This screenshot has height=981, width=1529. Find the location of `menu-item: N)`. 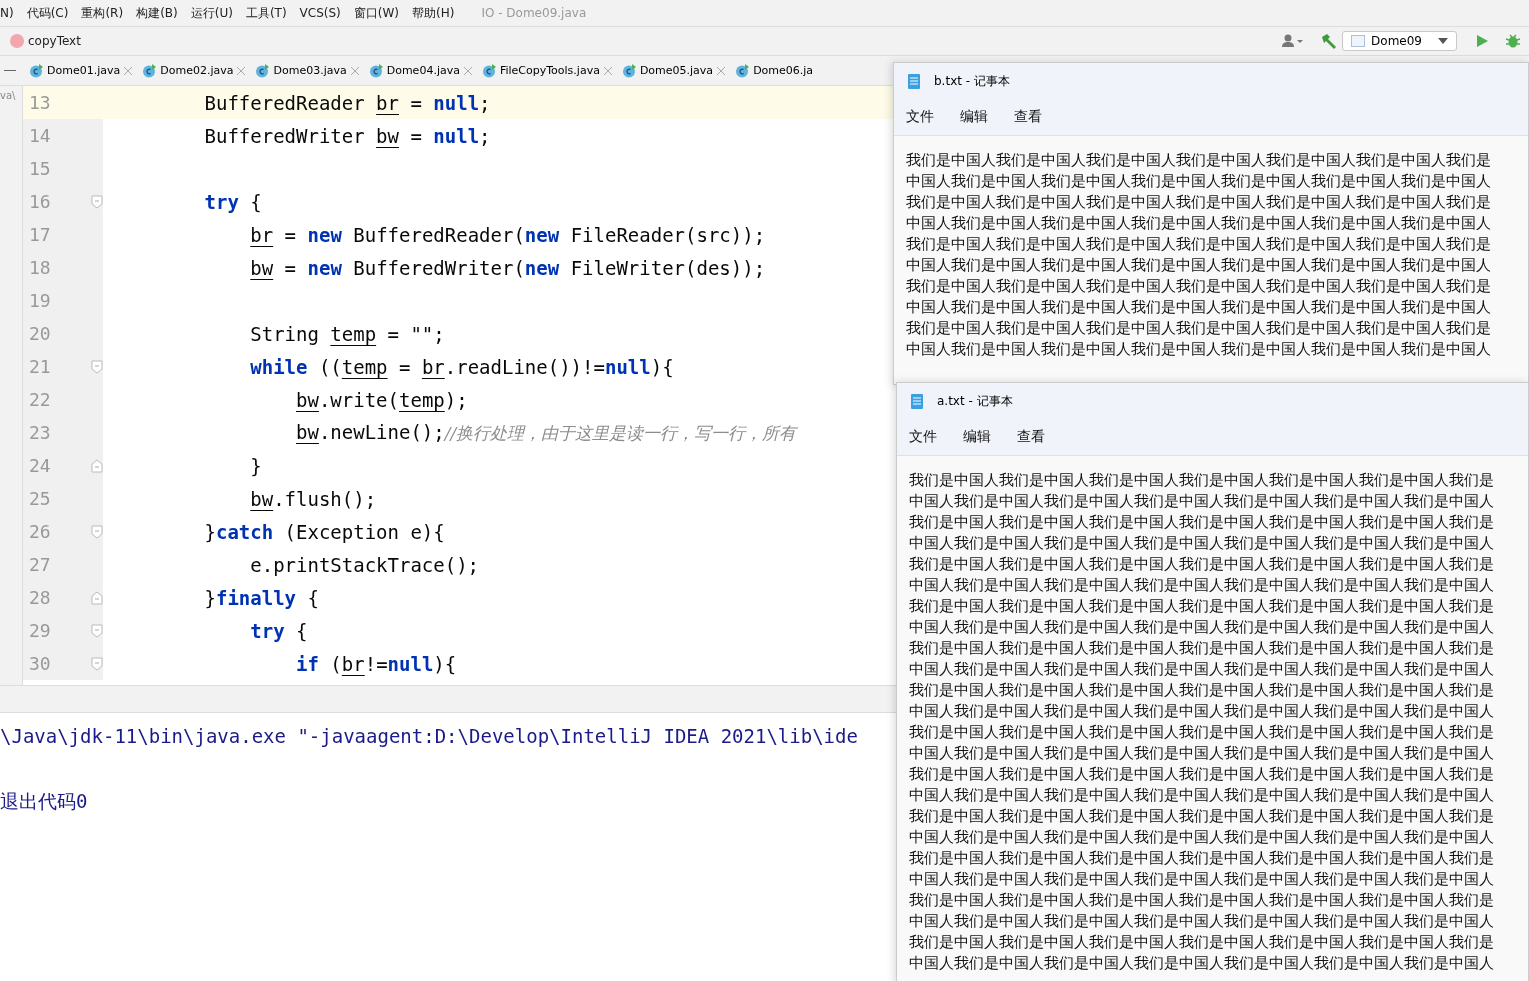

menu-item: N) is located at coordinates (7, 13).